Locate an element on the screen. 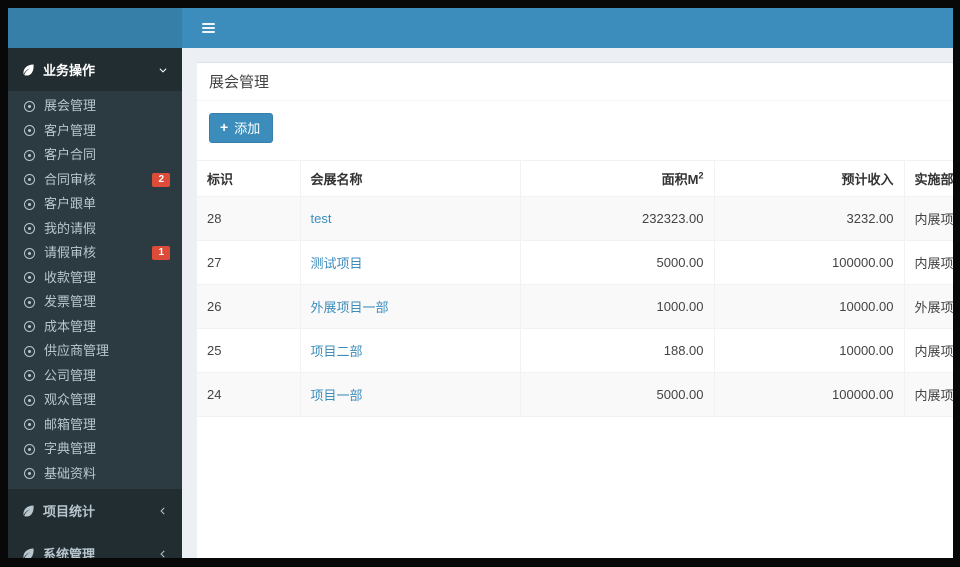 The image size is (960, 567). chevron-down-icon is located at coordinates (163, 70).